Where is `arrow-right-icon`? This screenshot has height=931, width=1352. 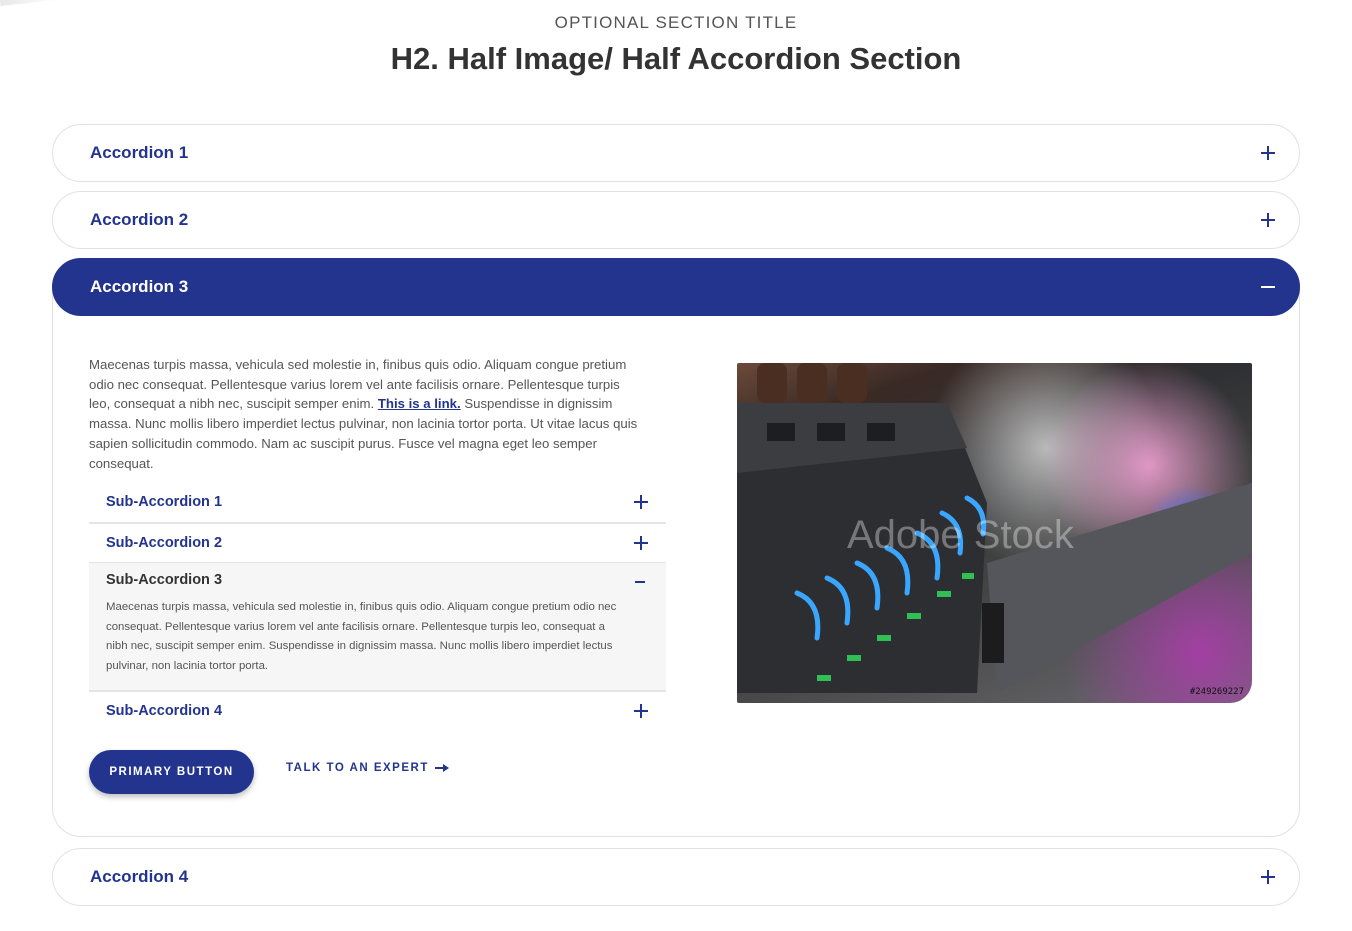
arrow-right-icon is located at coordinates (441, 768).